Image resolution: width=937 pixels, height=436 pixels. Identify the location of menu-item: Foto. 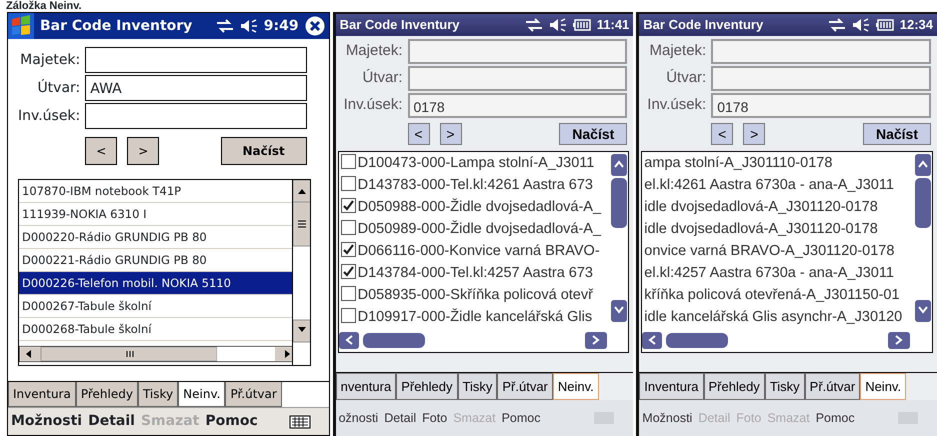
(435, 418).